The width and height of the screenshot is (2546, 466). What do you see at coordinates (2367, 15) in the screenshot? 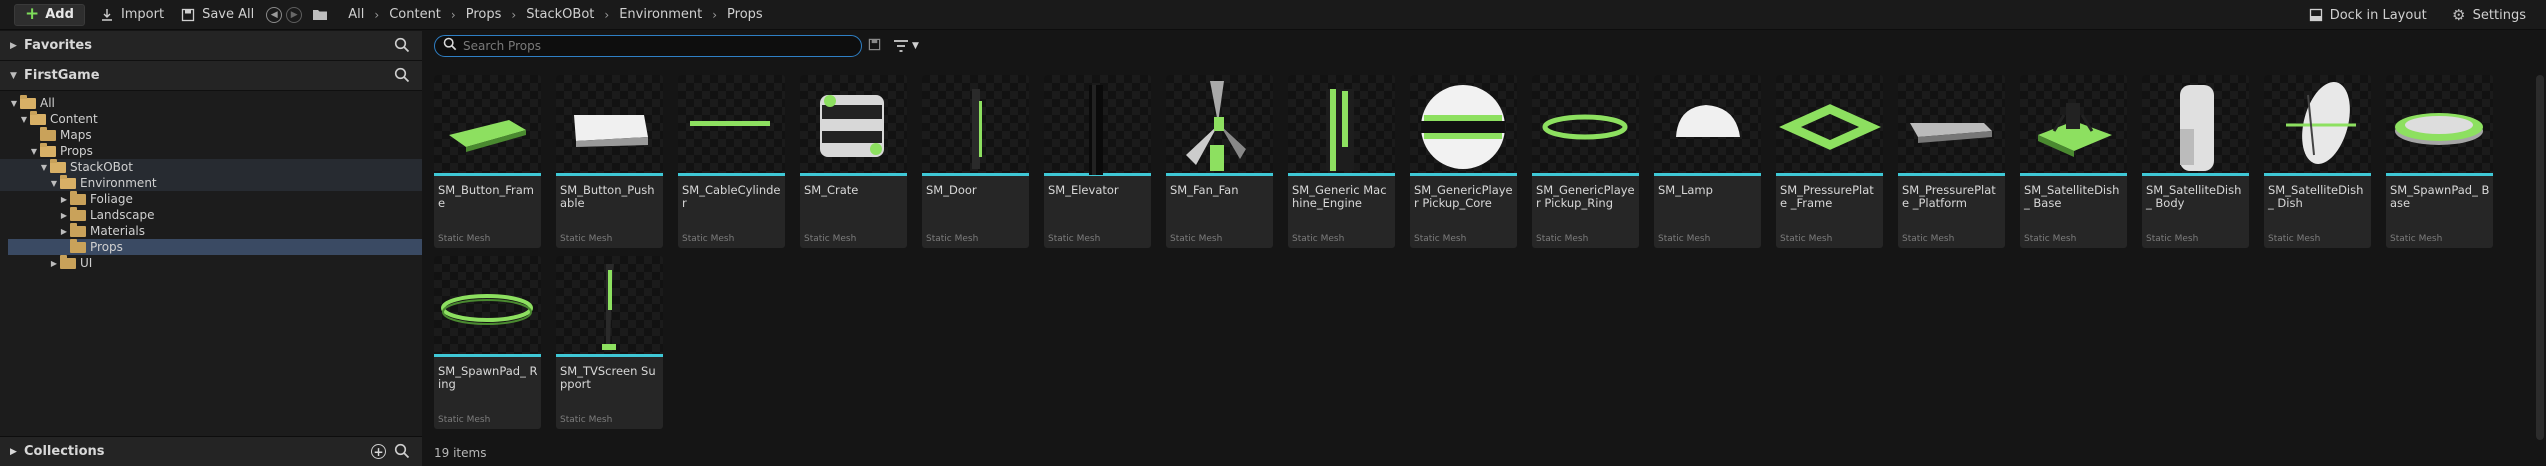
I see `dock-in-layout-button: Dock in Layout` at bounding box center [2367, 15].